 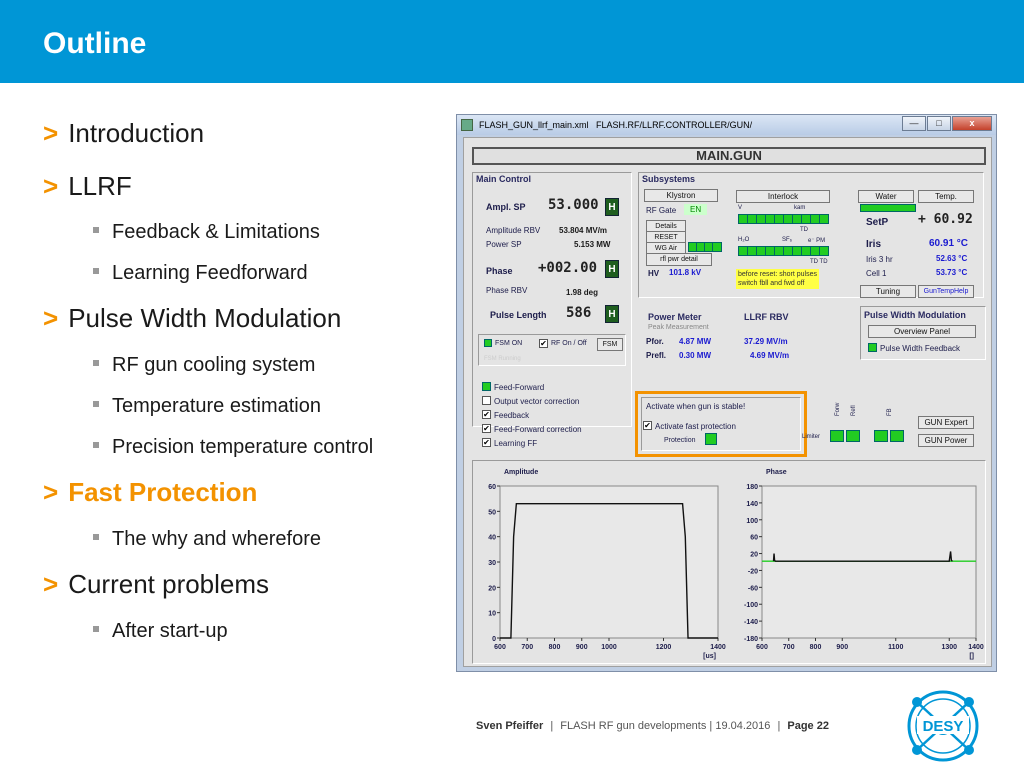 What do you see at coordinates (696, 406) in the screenshot?
I see `activate-stable-label: Activate when gun is stable!` at bounding box center [696, 406].